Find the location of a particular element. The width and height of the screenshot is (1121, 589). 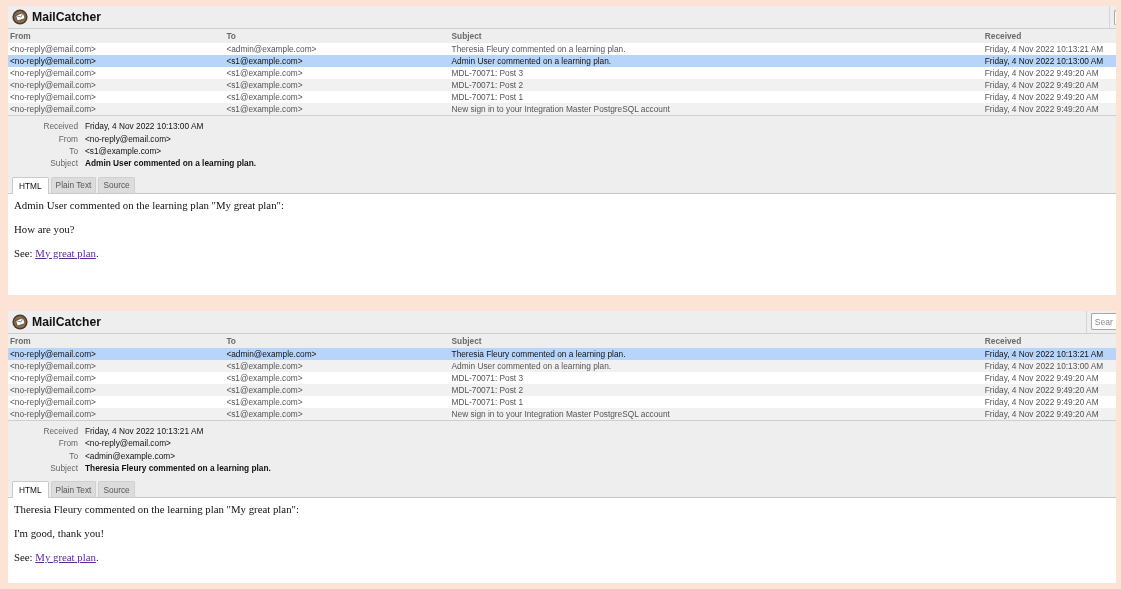

detail-value: <admin@example.com> is located at coordinates (131, 455).